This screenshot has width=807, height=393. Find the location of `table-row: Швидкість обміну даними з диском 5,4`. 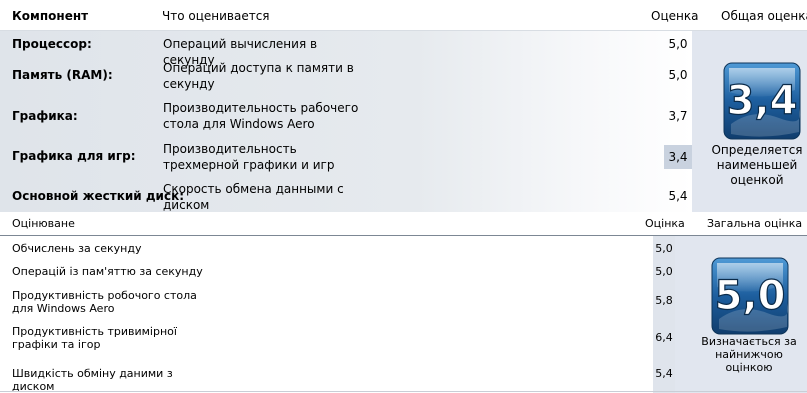

table-row: Швидкість обміну даними з диском 5,4 is located at coordinates (337, 374).